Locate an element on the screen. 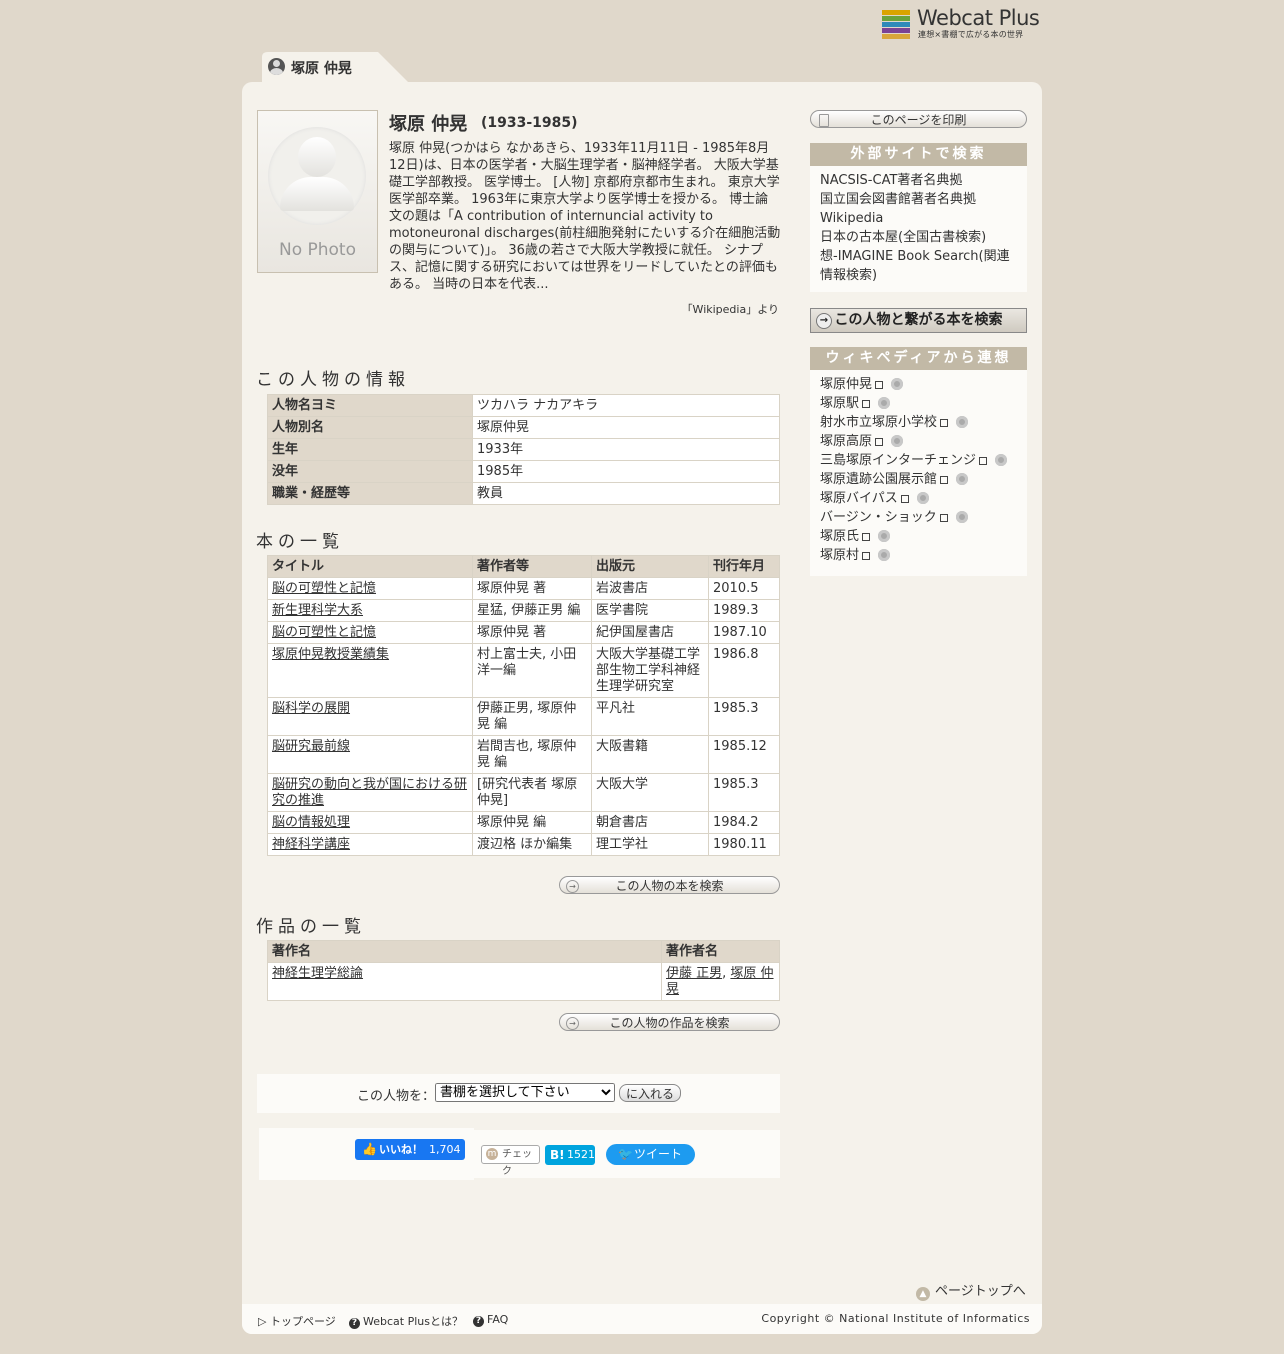  book-date: 1984.2 is located at coordinates (744, 822).